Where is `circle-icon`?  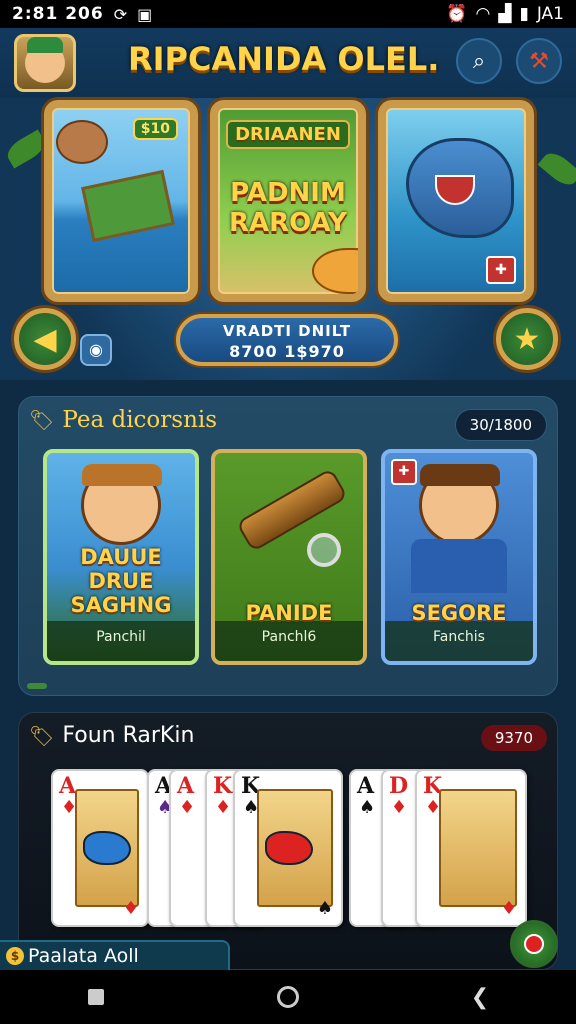 circle-icon is located at coordinates (288, 997).